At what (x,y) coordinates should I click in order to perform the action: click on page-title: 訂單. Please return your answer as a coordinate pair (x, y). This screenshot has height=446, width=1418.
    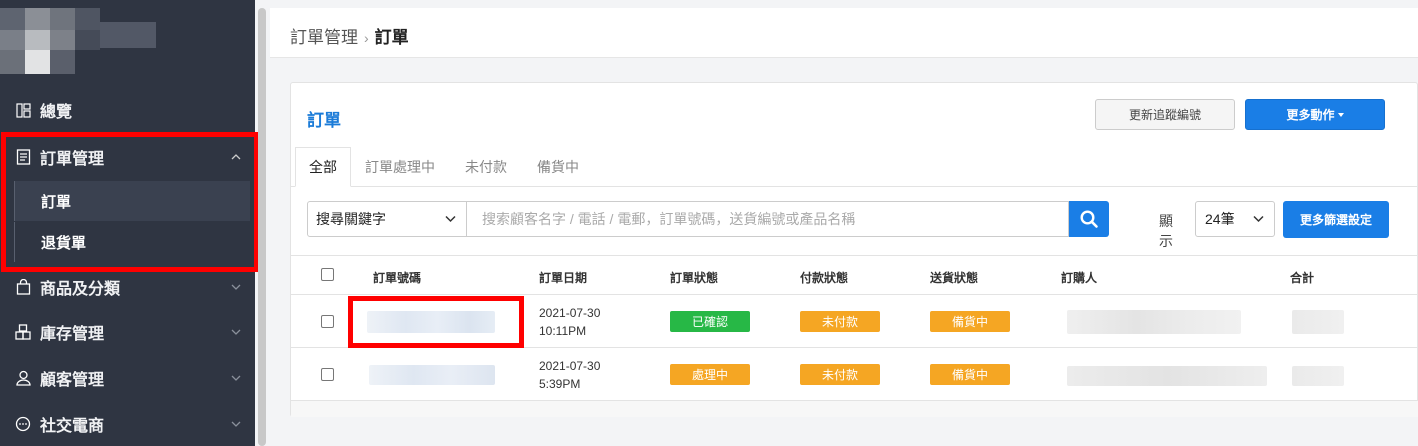
    Looking at the image, I should click on (324, 120).